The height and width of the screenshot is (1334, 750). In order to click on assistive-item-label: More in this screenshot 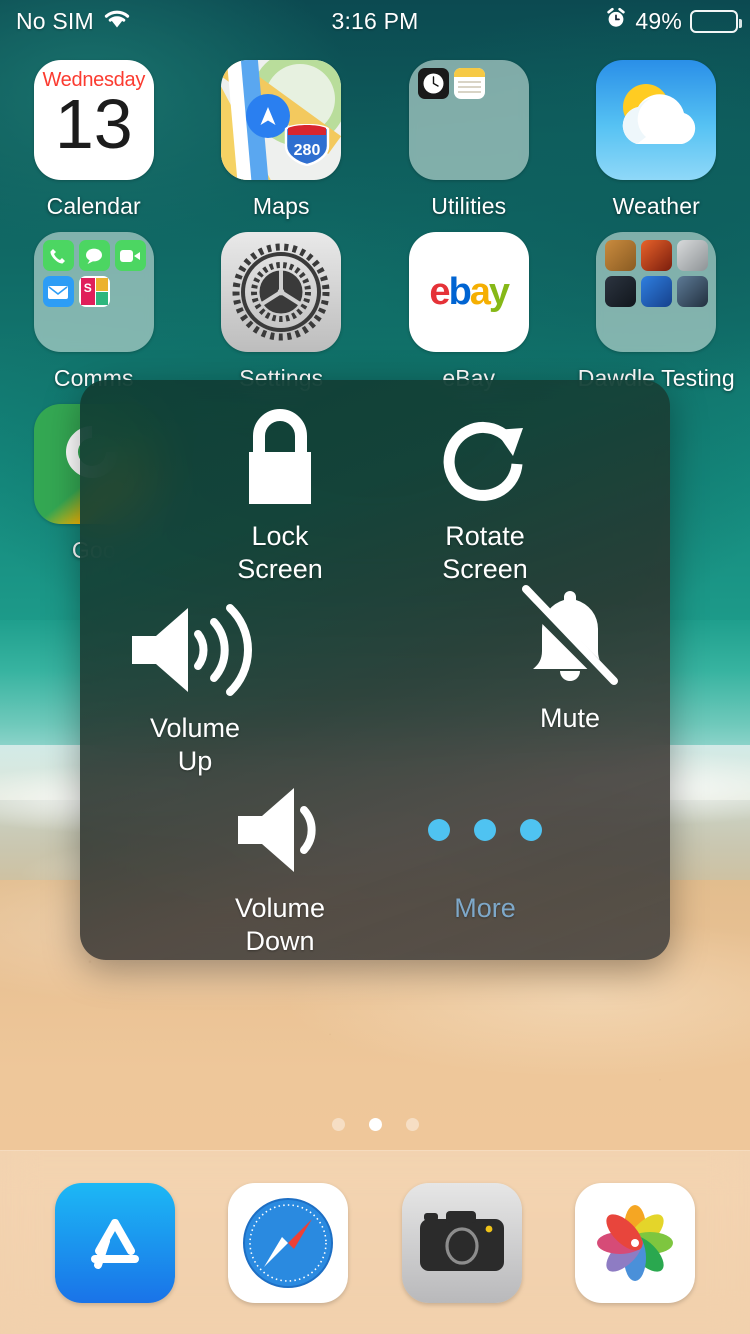, I will do `click(485, 908)`.